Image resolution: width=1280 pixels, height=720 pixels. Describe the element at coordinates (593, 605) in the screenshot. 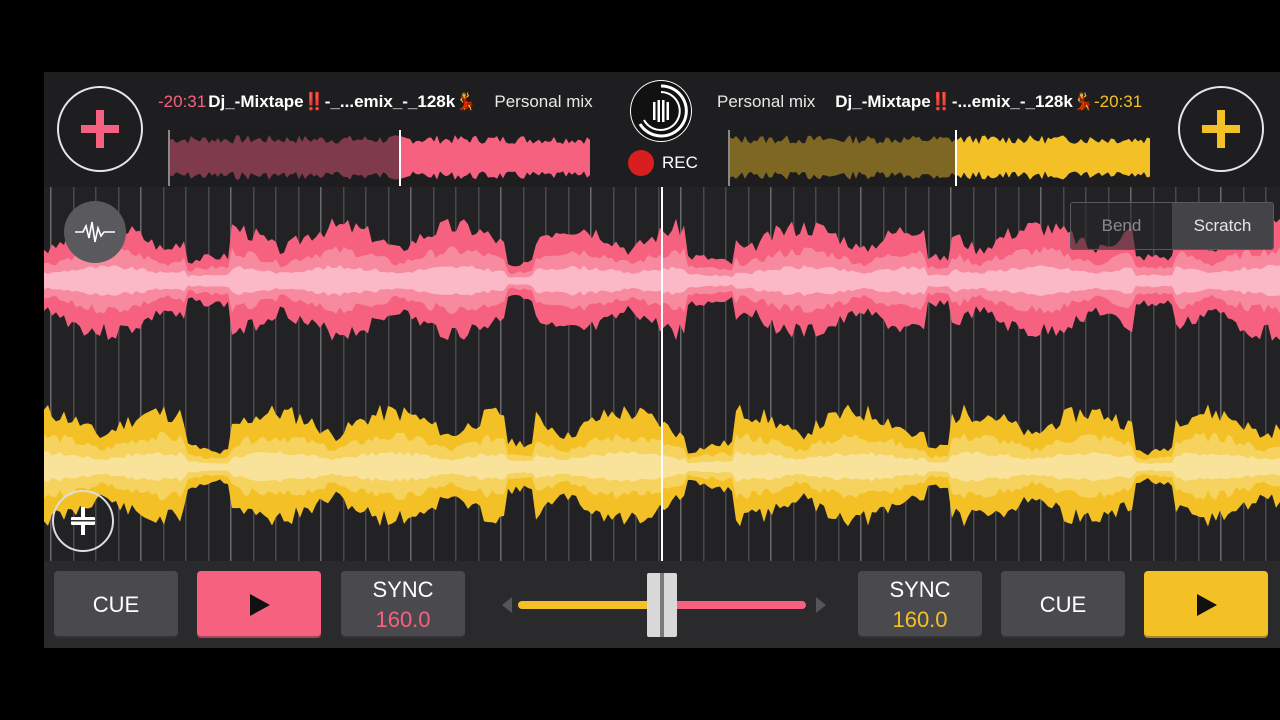

I see `crossfader-track-a` at that location.